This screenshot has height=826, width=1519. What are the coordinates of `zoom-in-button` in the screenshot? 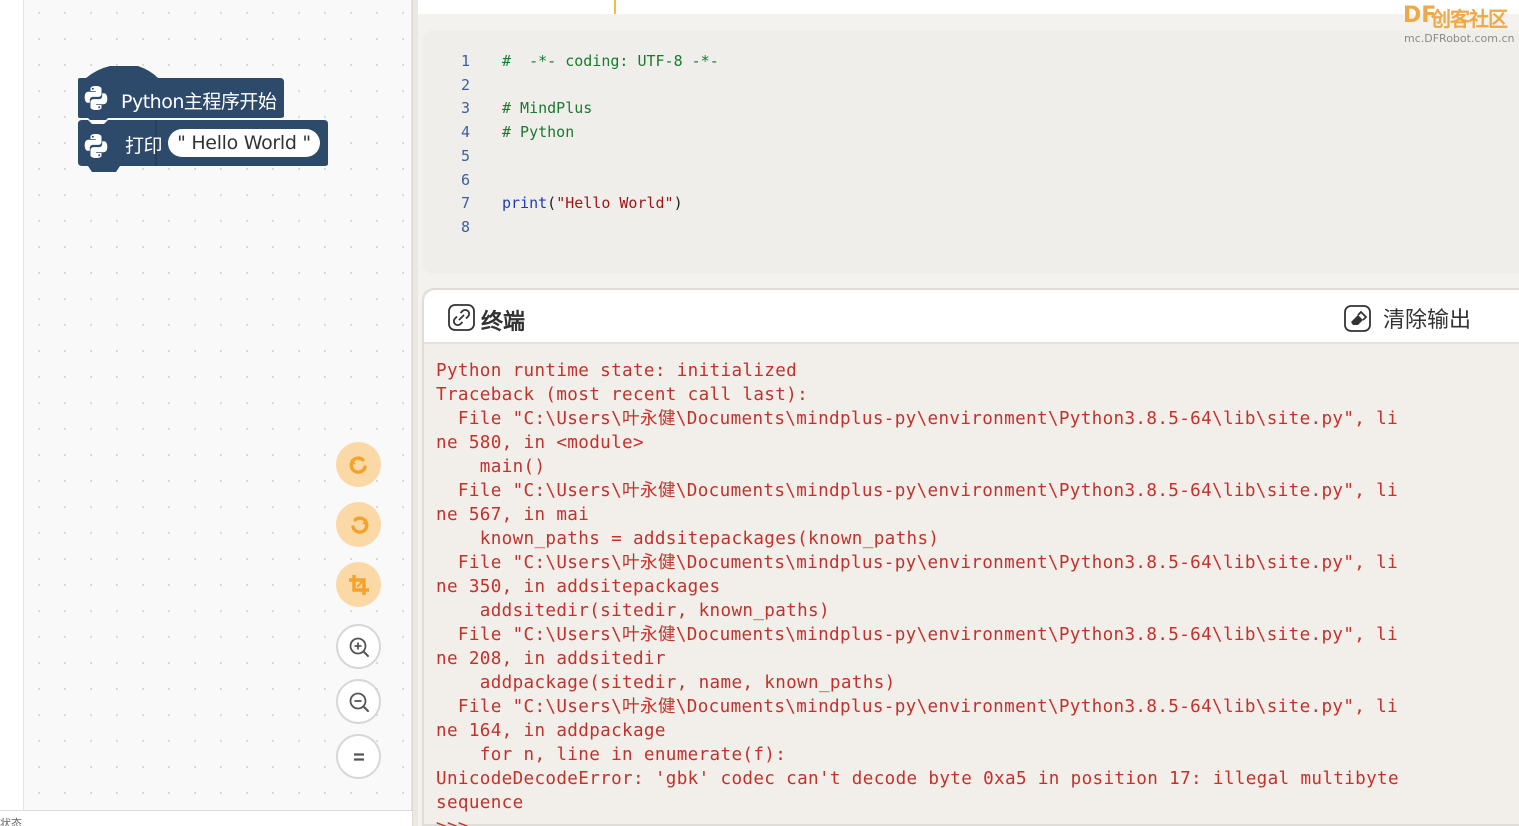 It's located at (358, 646).